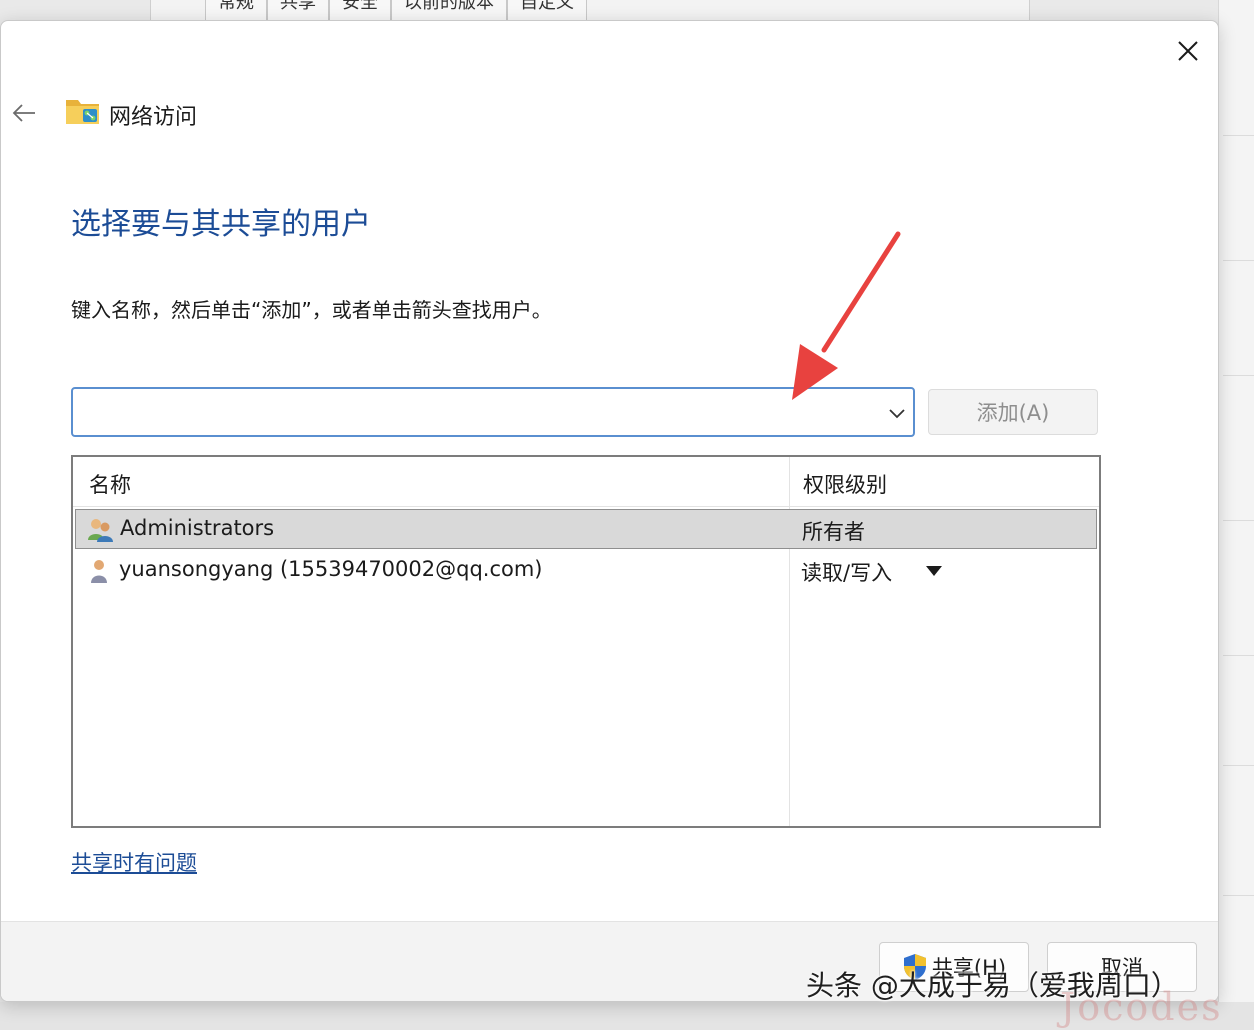 This screenshot has width=1254, height=1030. Describe the element at coordinates (449, 10) in the screenshot. I see `background-tab: 以前的版本` at that location.